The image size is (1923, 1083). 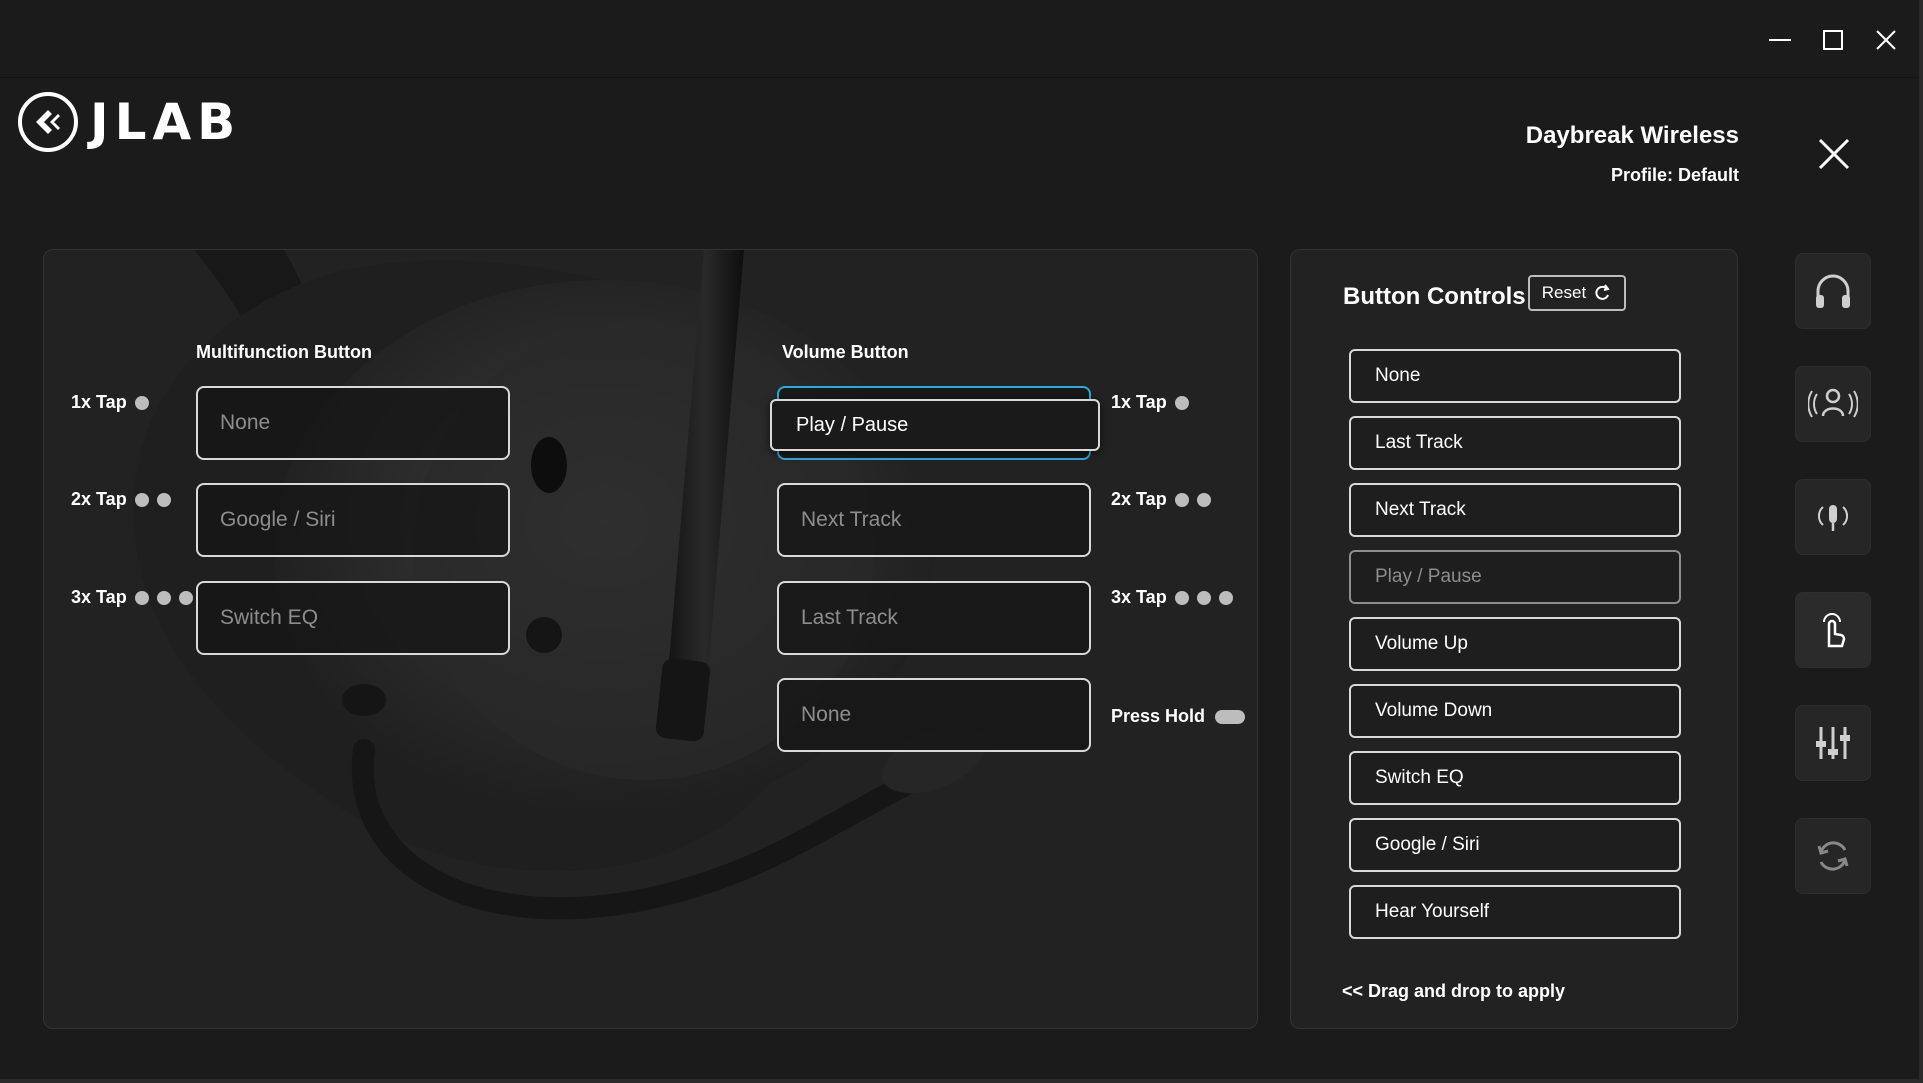 What do you see at coordinates (1515, 711) in the screenshot?
I see `action-volume-down: Volume Down` at bounding box center [1515, 711].